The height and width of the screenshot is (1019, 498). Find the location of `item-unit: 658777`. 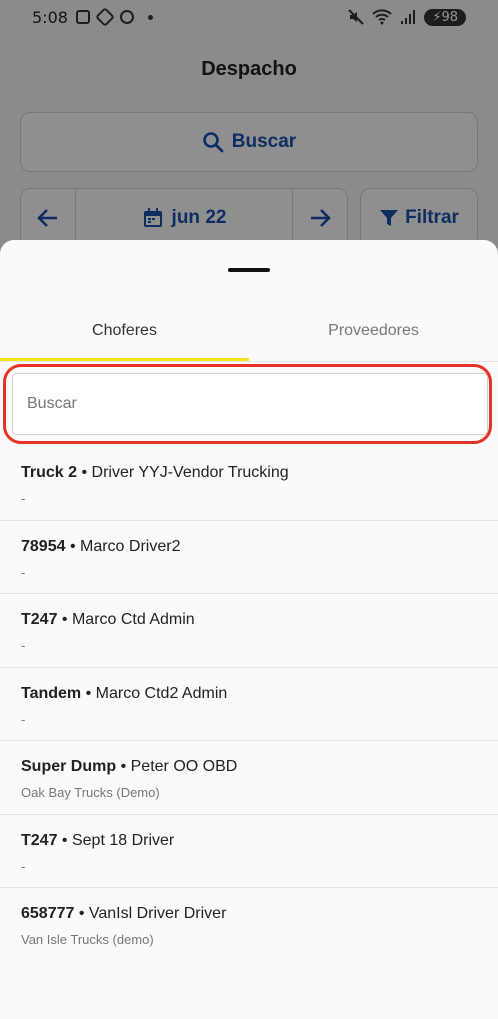

item-unit: 658777 is located at coordinates (48, 913).